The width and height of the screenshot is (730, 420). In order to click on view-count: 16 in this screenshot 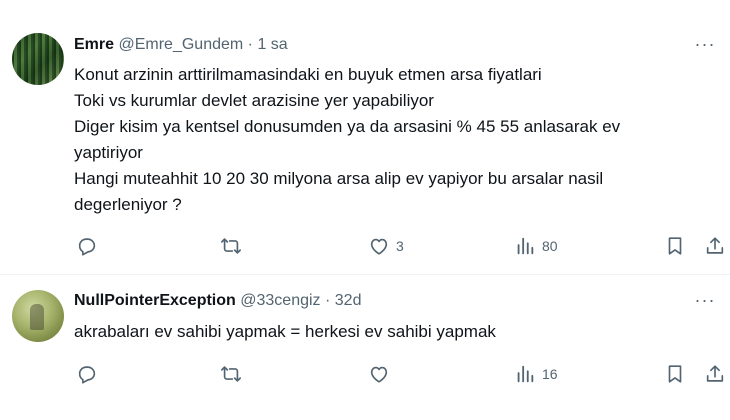, I will do `click(550, 374)`.